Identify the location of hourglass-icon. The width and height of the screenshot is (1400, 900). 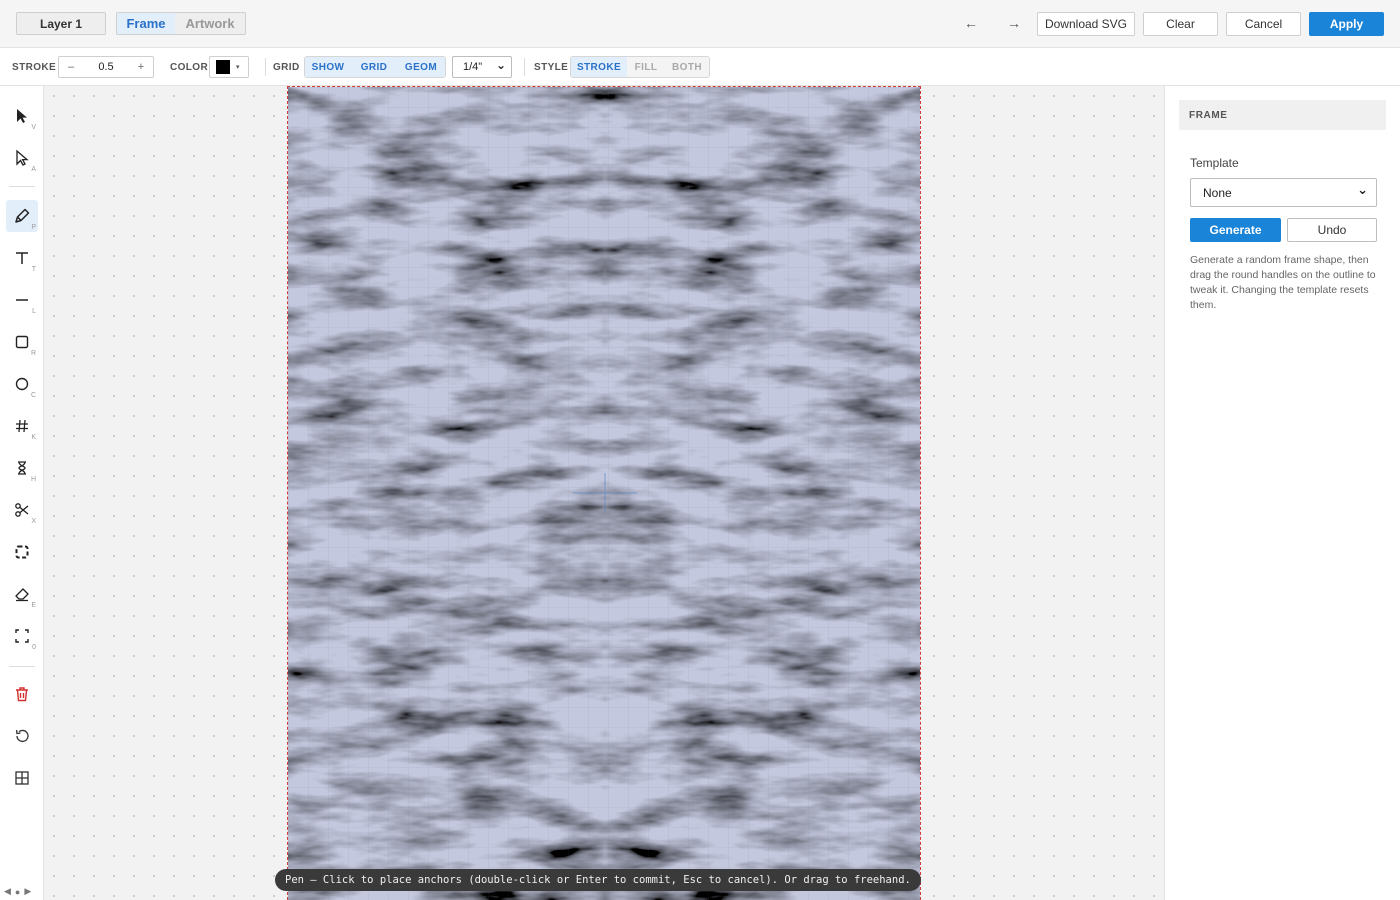
(22, 468).